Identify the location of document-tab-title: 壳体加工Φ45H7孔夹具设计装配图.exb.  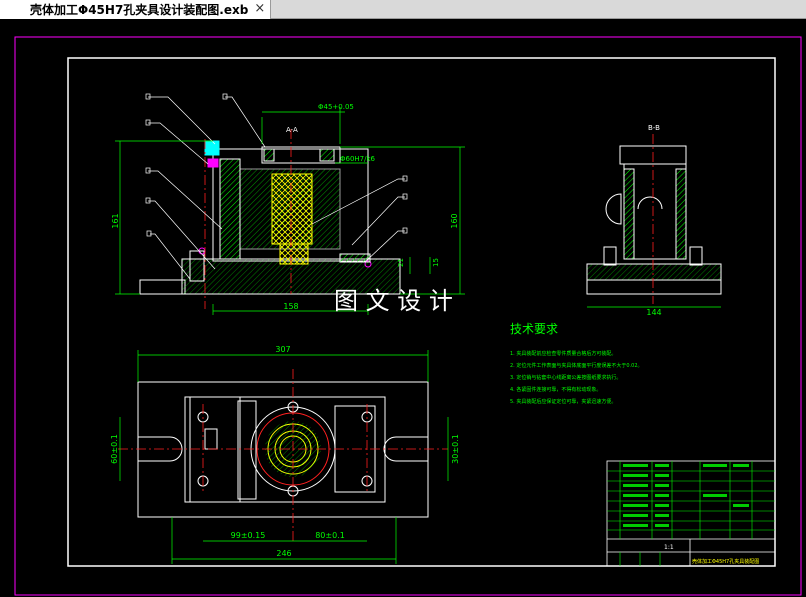
(139, 10).